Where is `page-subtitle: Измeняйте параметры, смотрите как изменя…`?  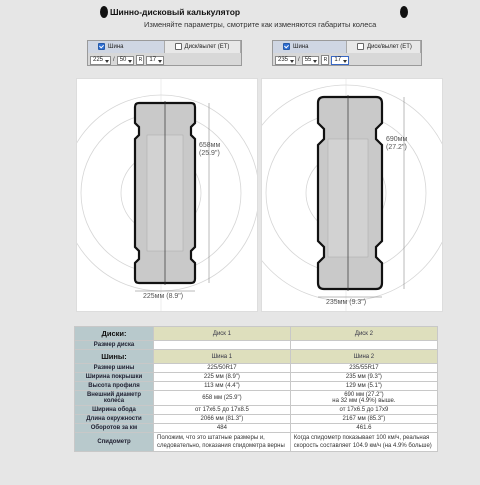
page-subtitle: Измeняйте параметры, смотрите как изменя… is located at coordinates (260, 24).